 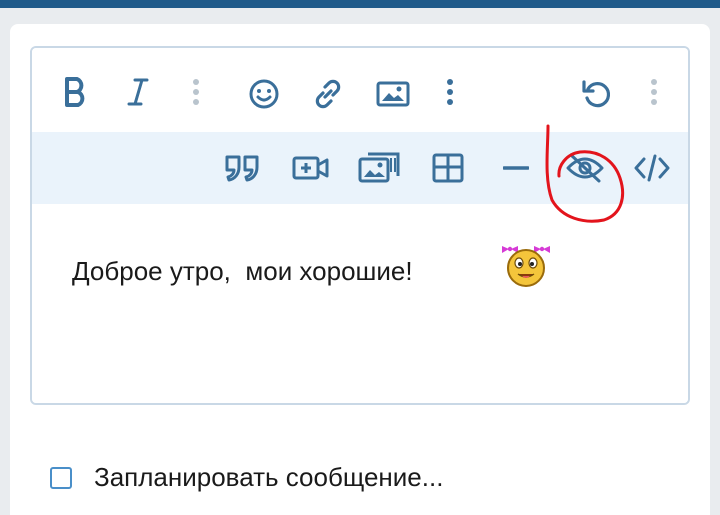 I want to click on insert-video-button, so click(x=311, y=168).